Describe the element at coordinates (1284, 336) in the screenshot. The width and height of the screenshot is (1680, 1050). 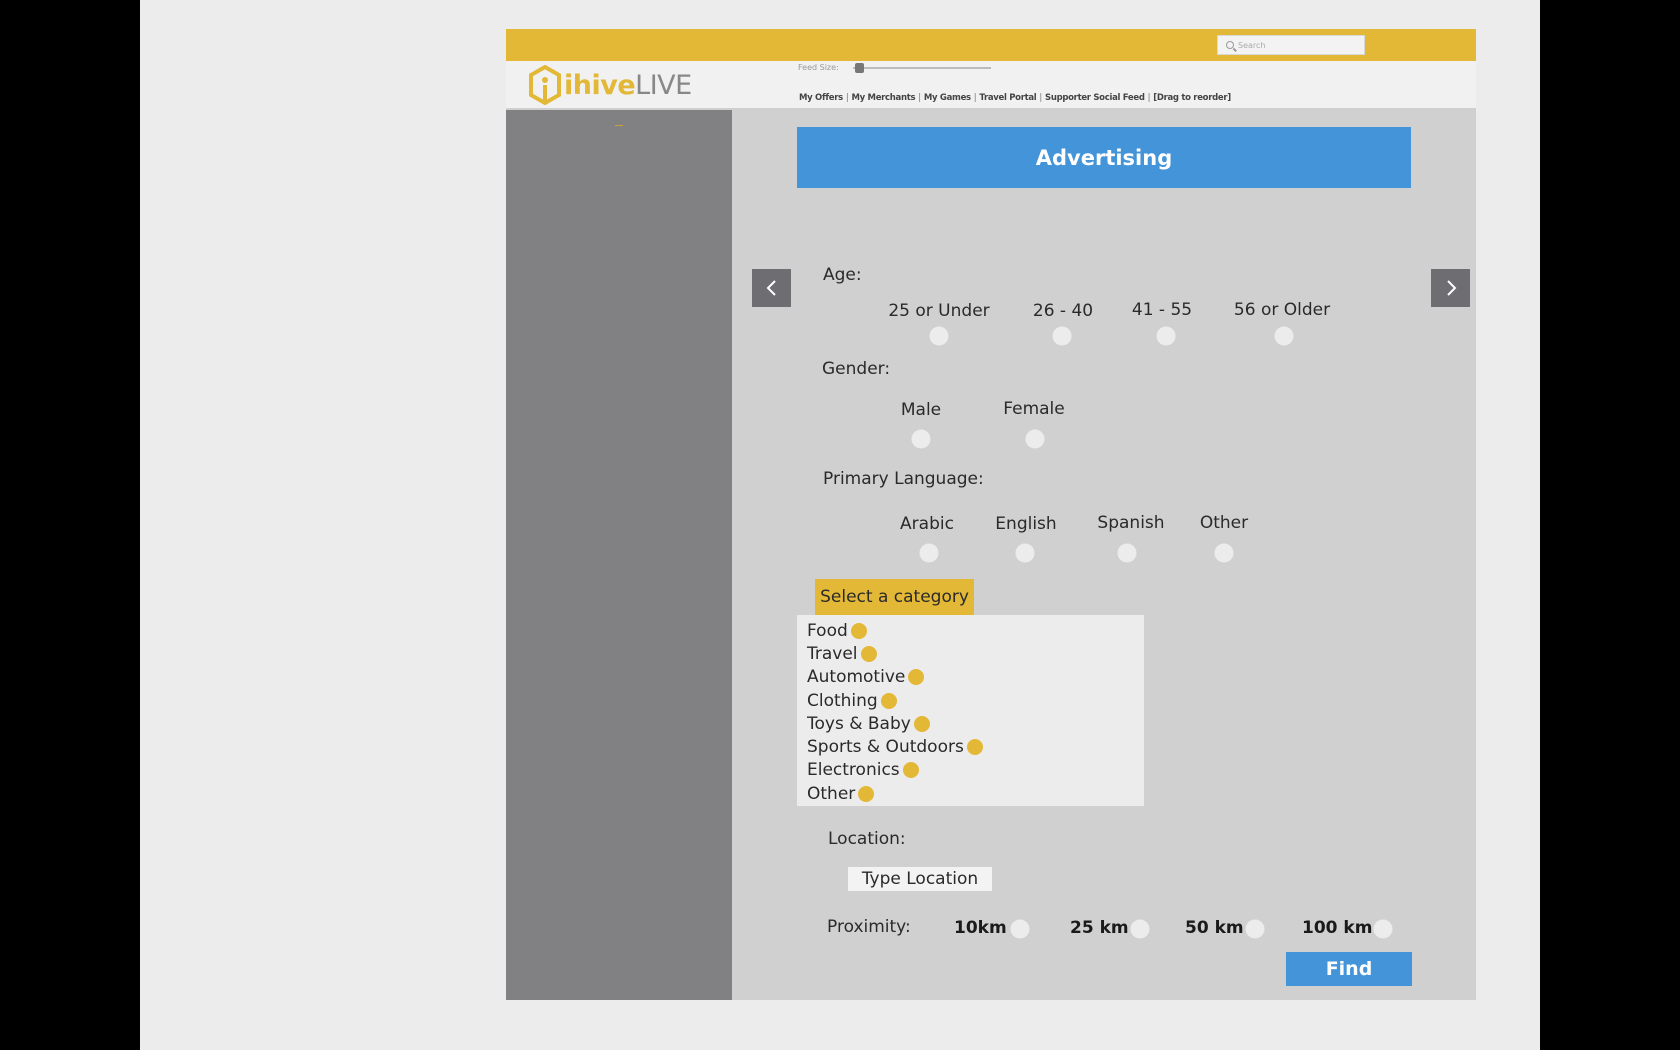
I see `age-radio-56-or-older` at that location.